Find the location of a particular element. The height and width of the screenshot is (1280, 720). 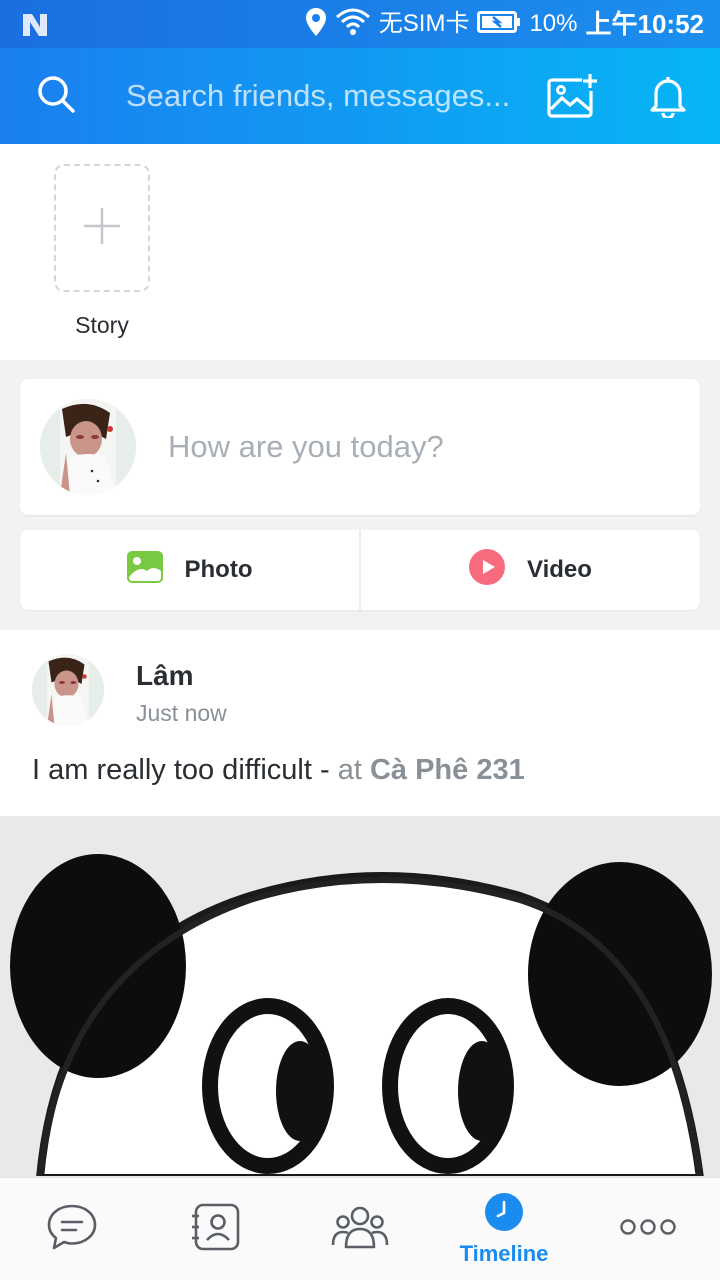

post-author-name: Lâm is located at coordinates (165, 676).